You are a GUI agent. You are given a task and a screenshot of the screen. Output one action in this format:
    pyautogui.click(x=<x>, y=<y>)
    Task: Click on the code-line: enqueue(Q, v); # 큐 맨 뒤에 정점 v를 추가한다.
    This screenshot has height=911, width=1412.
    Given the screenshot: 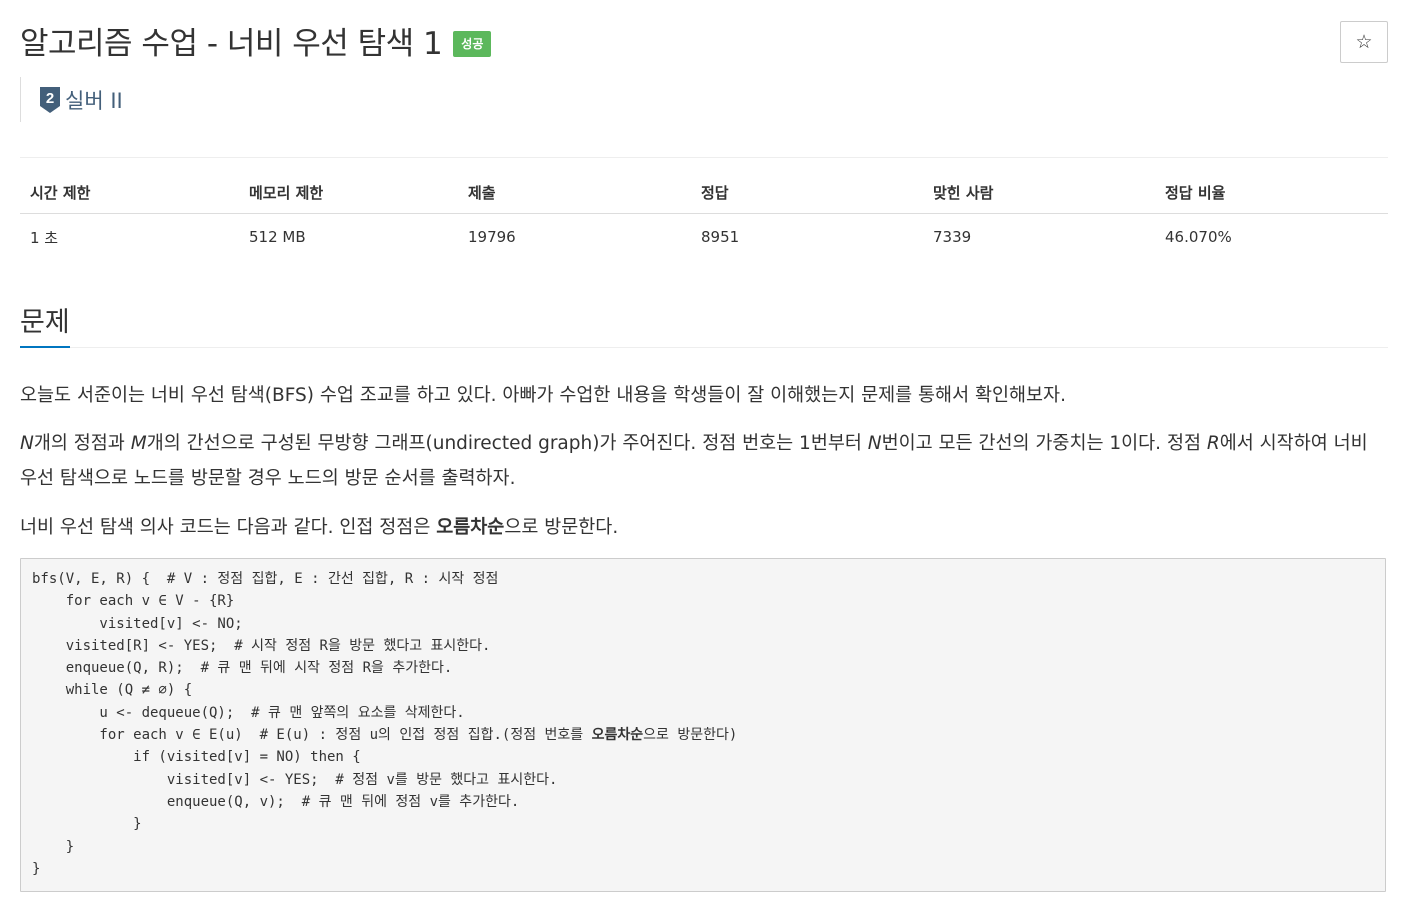 What is the action you would take?
    pyautogui.click(x=276, y=801)
    